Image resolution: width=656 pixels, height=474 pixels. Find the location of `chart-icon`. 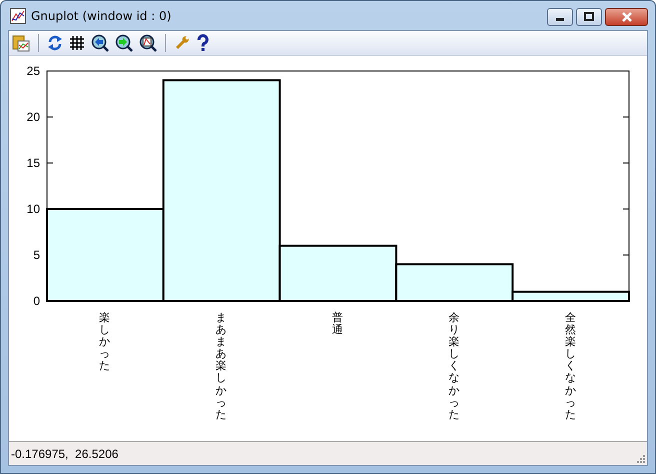

chart-icon is located at coordinates (18, 16).